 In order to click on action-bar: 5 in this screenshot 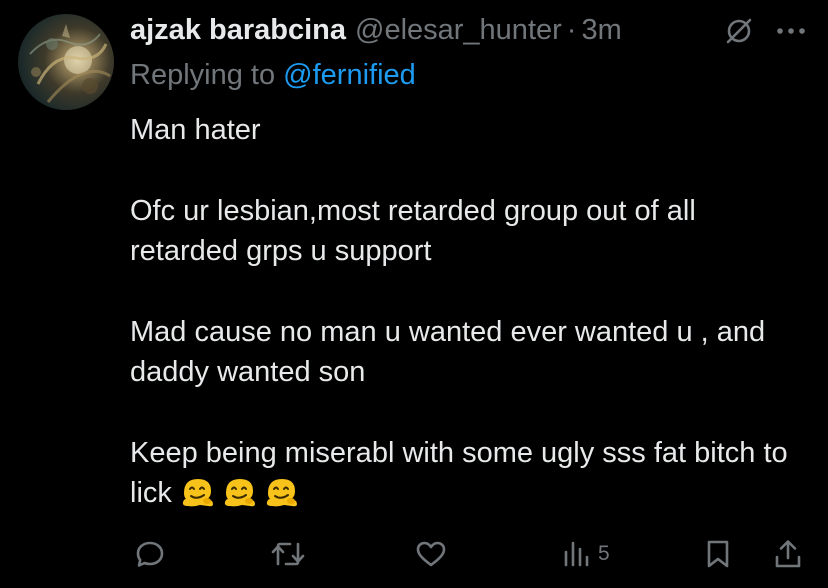, I will do `click(470, 554)`.